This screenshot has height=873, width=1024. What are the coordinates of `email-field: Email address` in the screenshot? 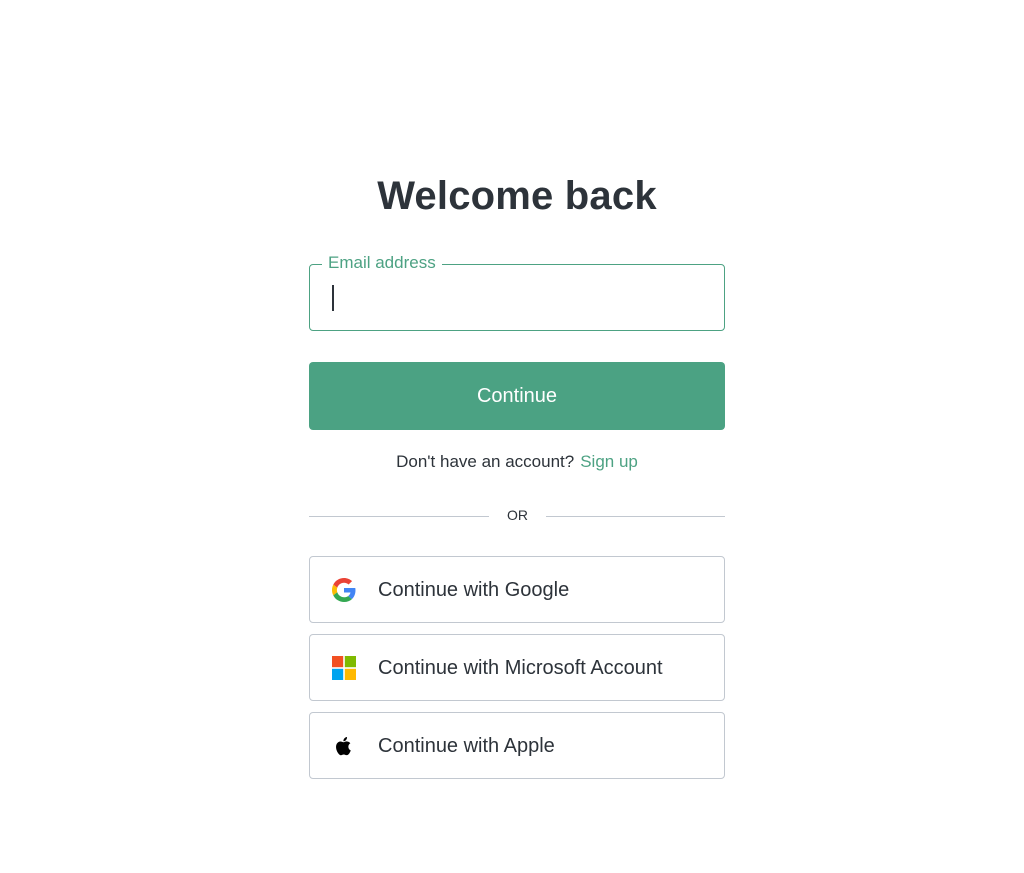 It's located at (517, 291).